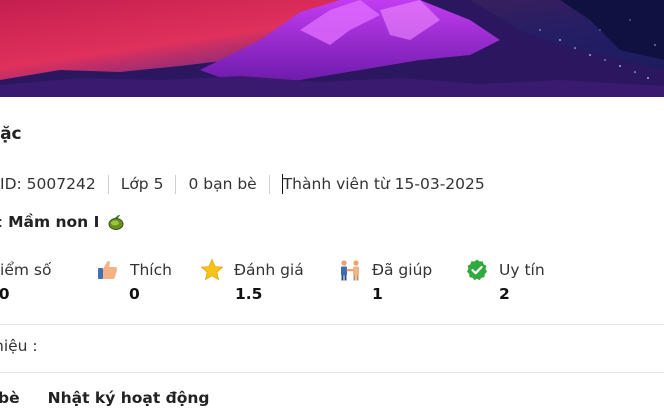  I want to click on stat-label: Điểm số, so click(26, 270).